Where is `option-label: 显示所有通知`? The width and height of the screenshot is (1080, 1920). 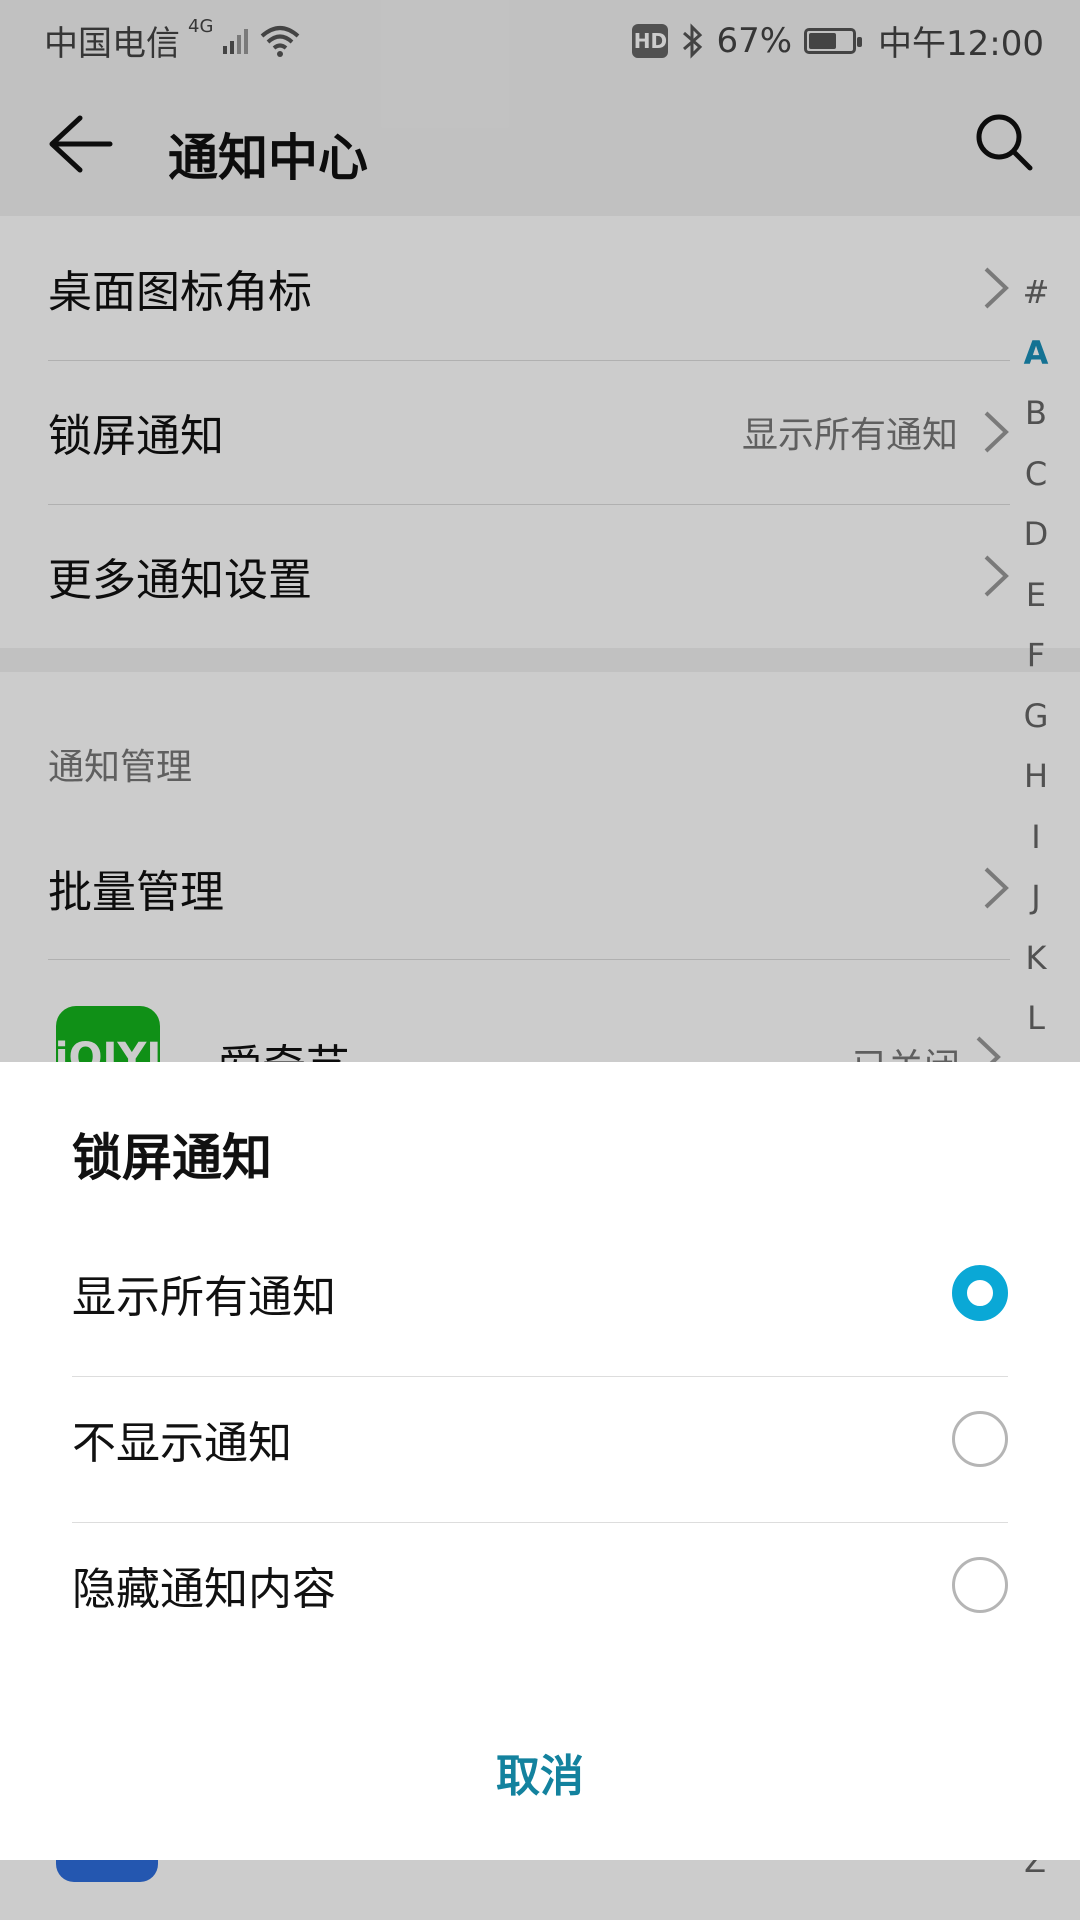
option-label: 显示所有通知 is located at coordinates (204, 1297).